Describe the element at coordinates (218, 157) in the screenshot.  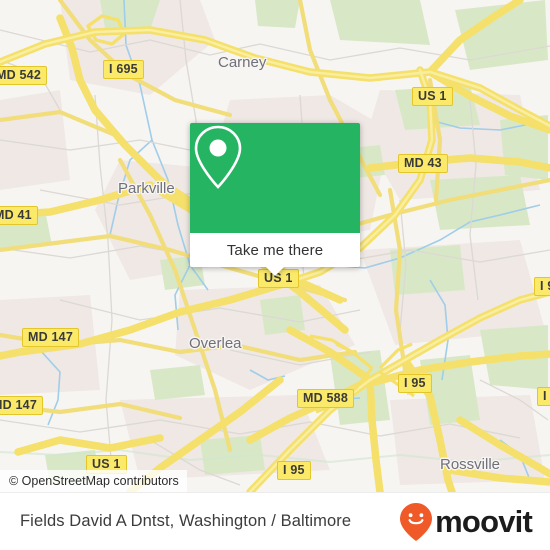
I see `map-pin-icon` at that location.